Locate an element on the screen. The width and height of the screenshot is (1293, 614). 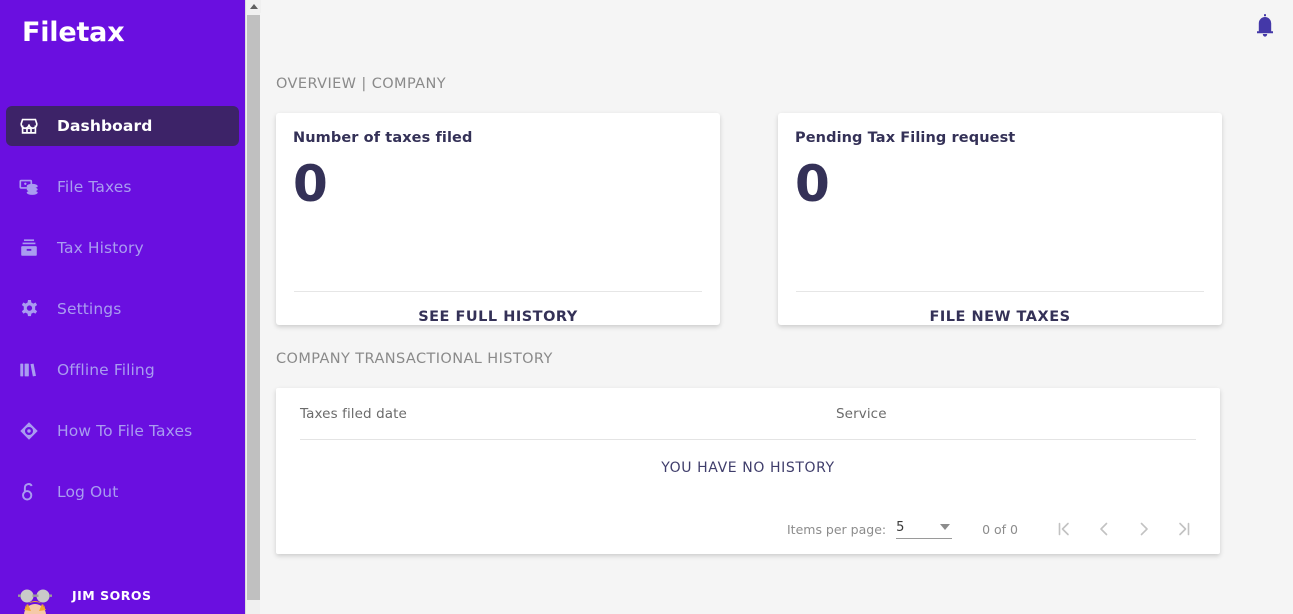
app-logo: Filetax is located at coordinates (73, 32).